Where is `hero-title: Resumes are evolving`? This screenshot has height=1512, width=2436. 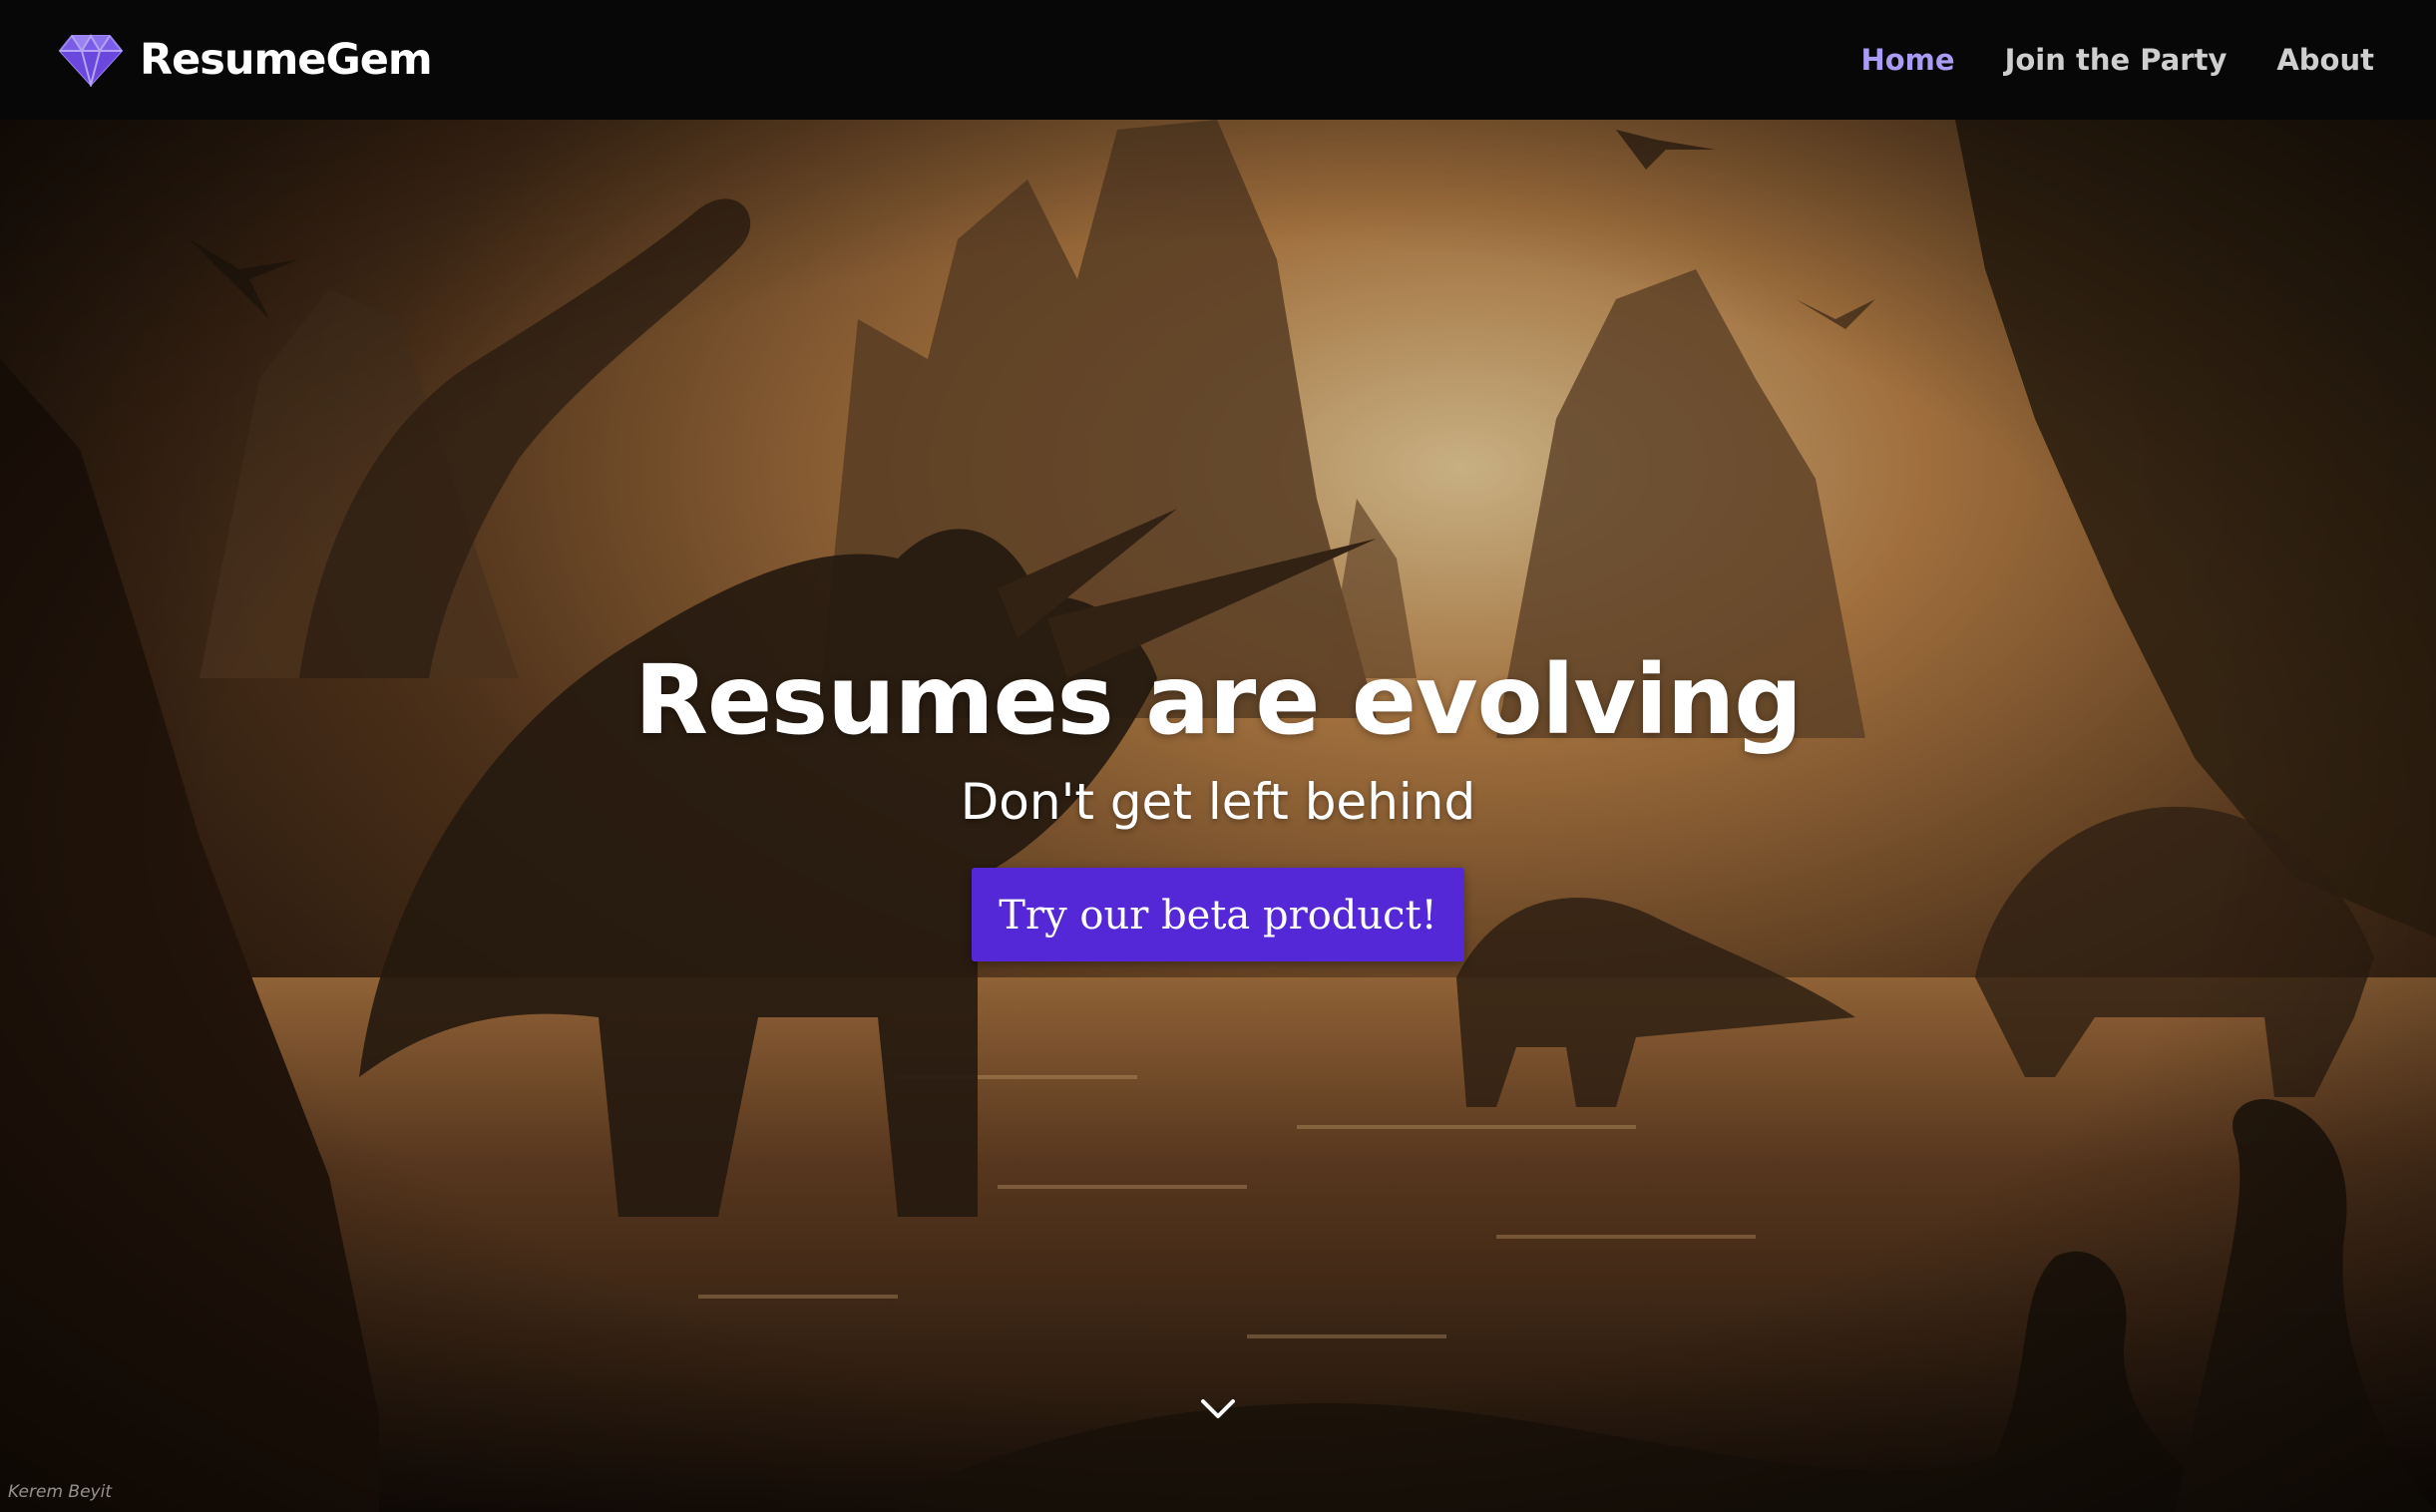
hero-title: Resumes are evolving is located at coordinates (1219, 700).